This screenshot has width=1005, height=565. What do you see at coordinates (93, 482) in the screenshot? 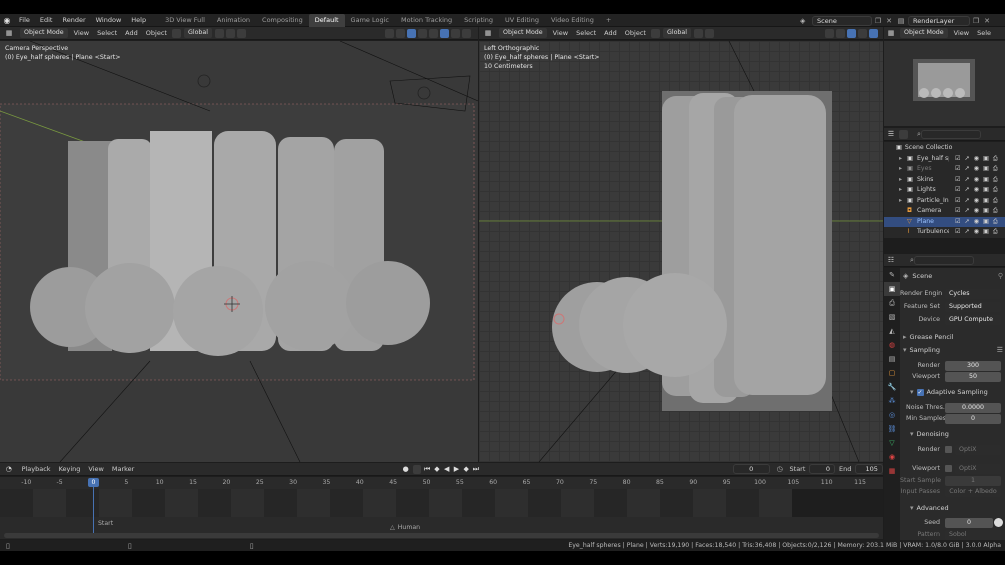
I see `playhead: 0` at bounding box center [93, 482].